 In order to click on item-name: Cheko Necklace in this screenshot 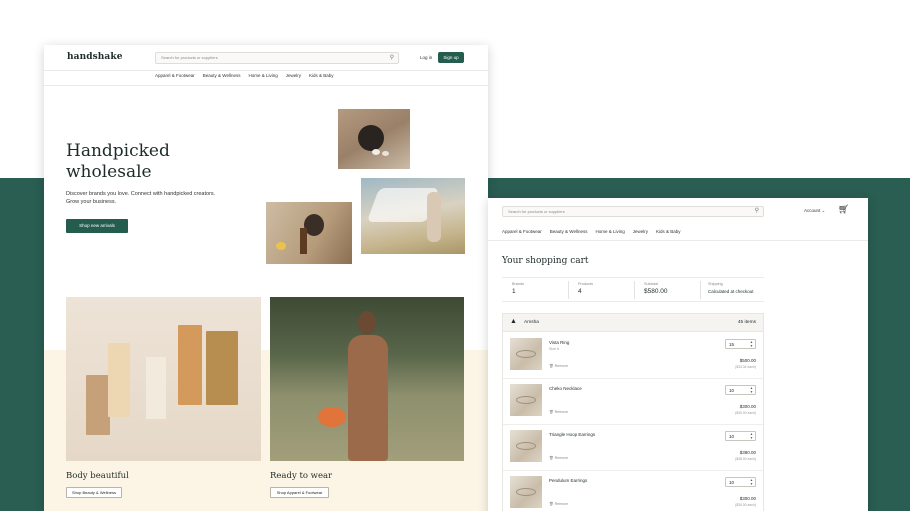, I will do `click(565, 388)`.